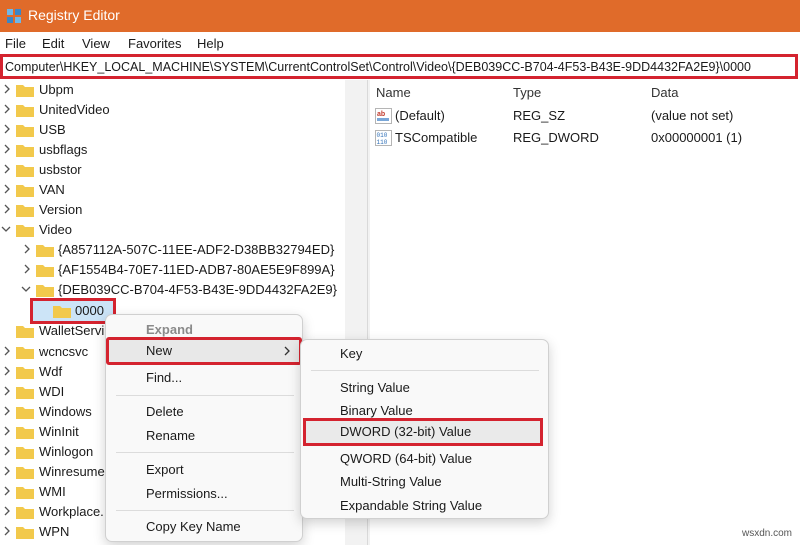 Image resolution: width=800 pixels, height=545 pixels. I want to click on menu-item-label: Binary Value, so click(376, 410).